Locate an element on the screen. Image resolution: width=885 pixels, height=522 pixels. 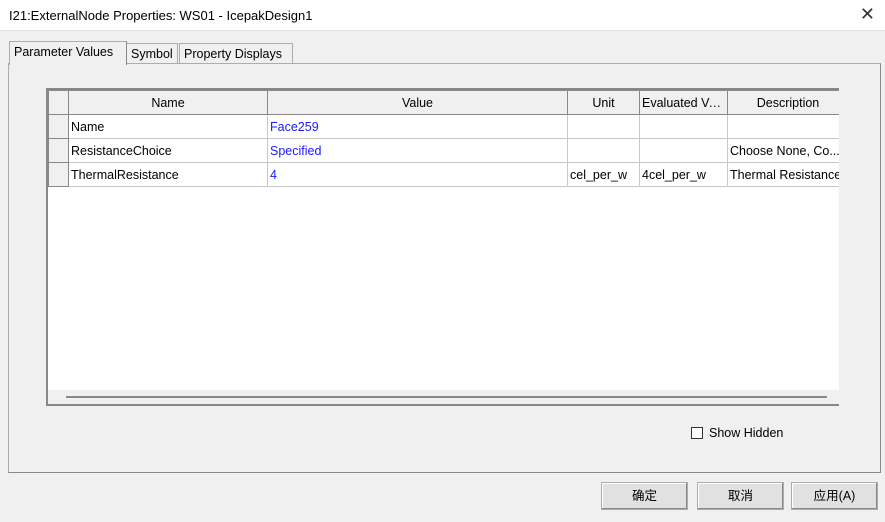
column-header-name: Name is located at coordinates (168, 102).